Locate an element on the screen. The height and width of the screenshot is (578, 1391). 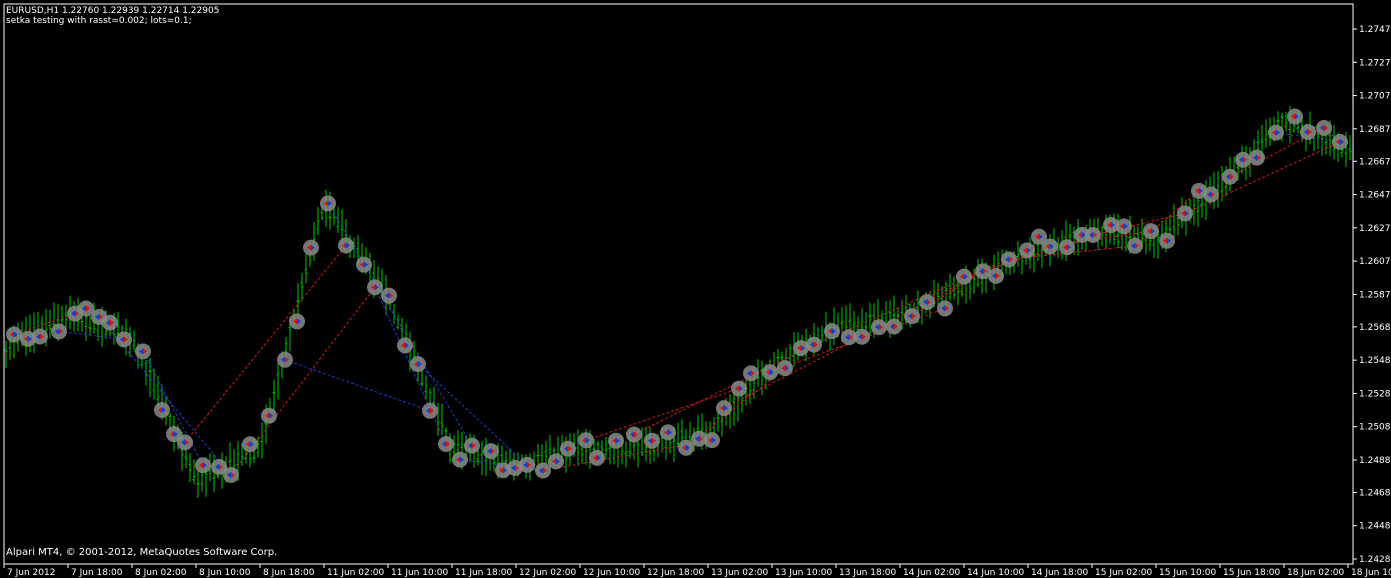
y-tick-label: 1.27470 is located at coordinates (1375, 30).